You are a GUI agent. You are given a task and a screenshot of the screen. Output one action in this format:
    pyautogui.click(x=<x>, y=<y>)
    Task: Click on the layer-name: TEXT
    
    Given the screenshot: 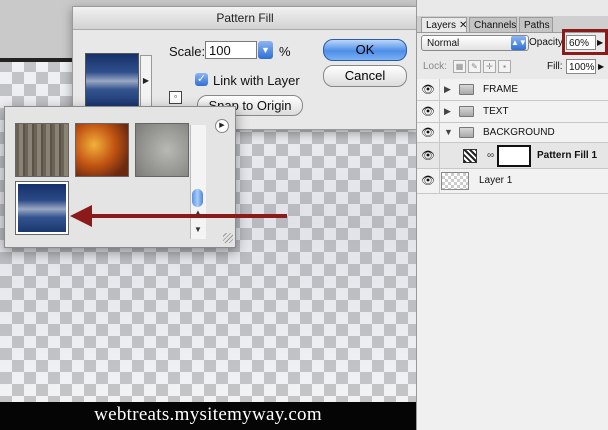 What is the action you would take?
    pyautogui.click(x=496, y=111)
    